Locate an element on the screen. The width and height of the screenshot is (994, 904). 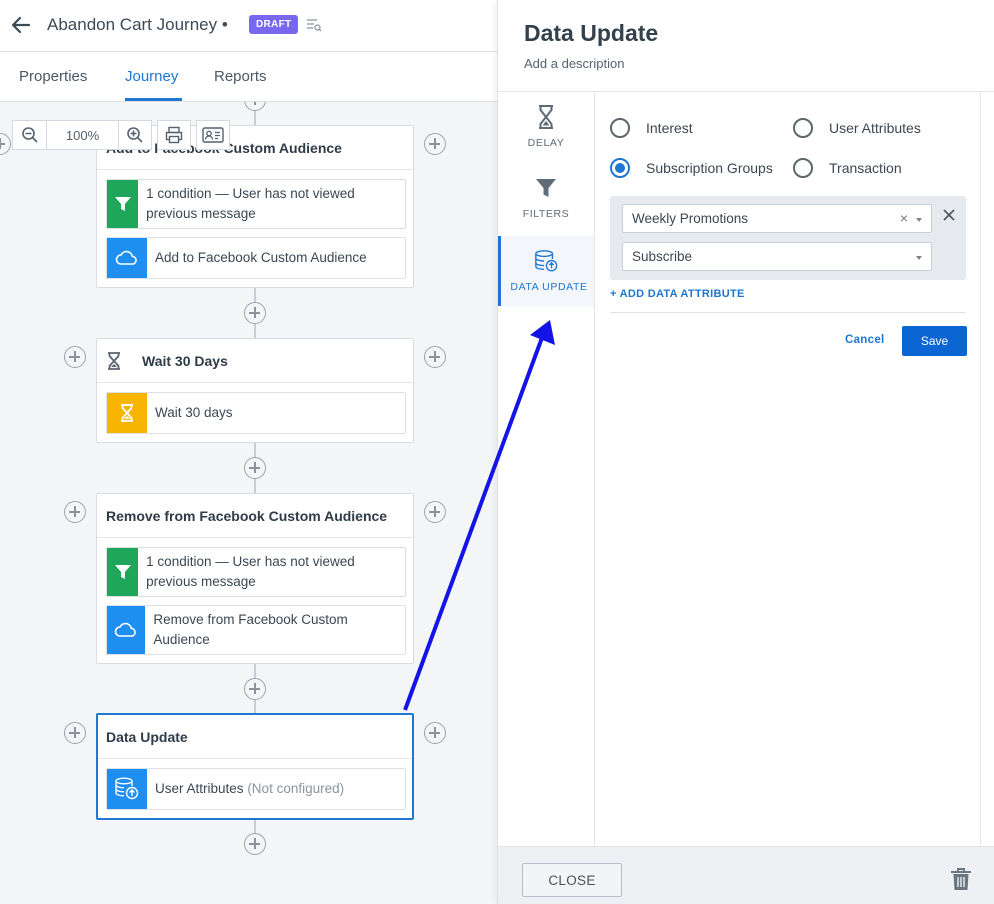
step-text: Wait 30 days is located at coordinates (194, 412).